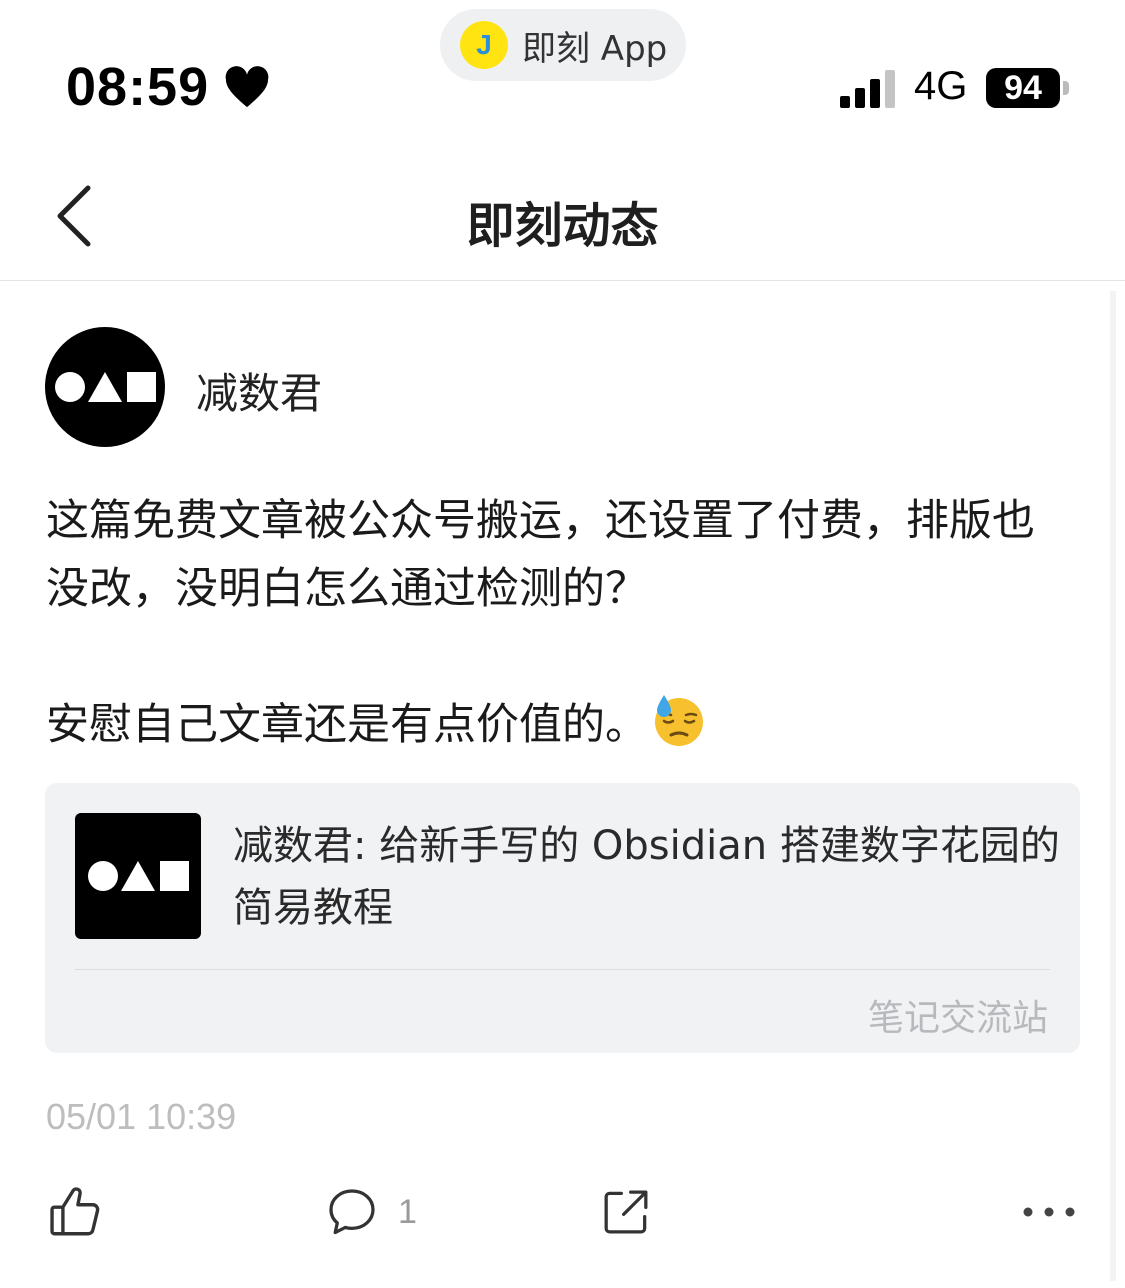  What do you see at coordinates (1066, 88) in the screenshot?
I see `battery-tip-icon` at bounding box center [1066, 88].